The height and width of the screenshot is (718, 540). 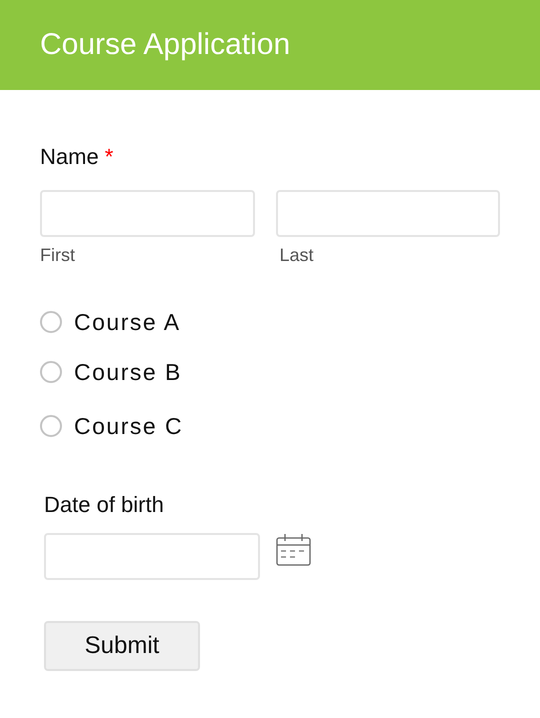 I want to click on field-label: Date of birth, so click(x=104, y=505).